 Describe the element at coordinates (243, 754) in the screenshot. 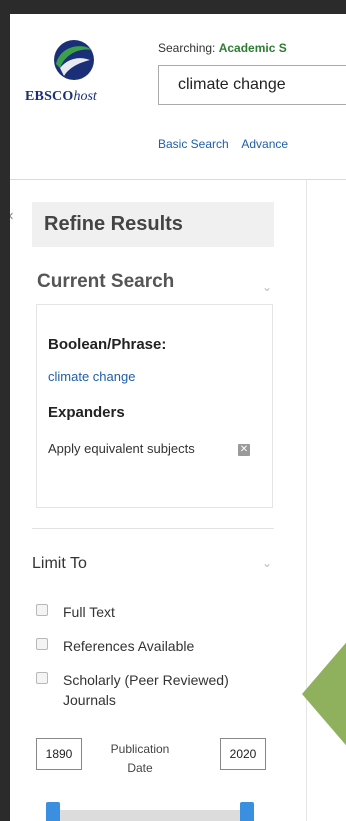

I see `publication-date-to` at that location.